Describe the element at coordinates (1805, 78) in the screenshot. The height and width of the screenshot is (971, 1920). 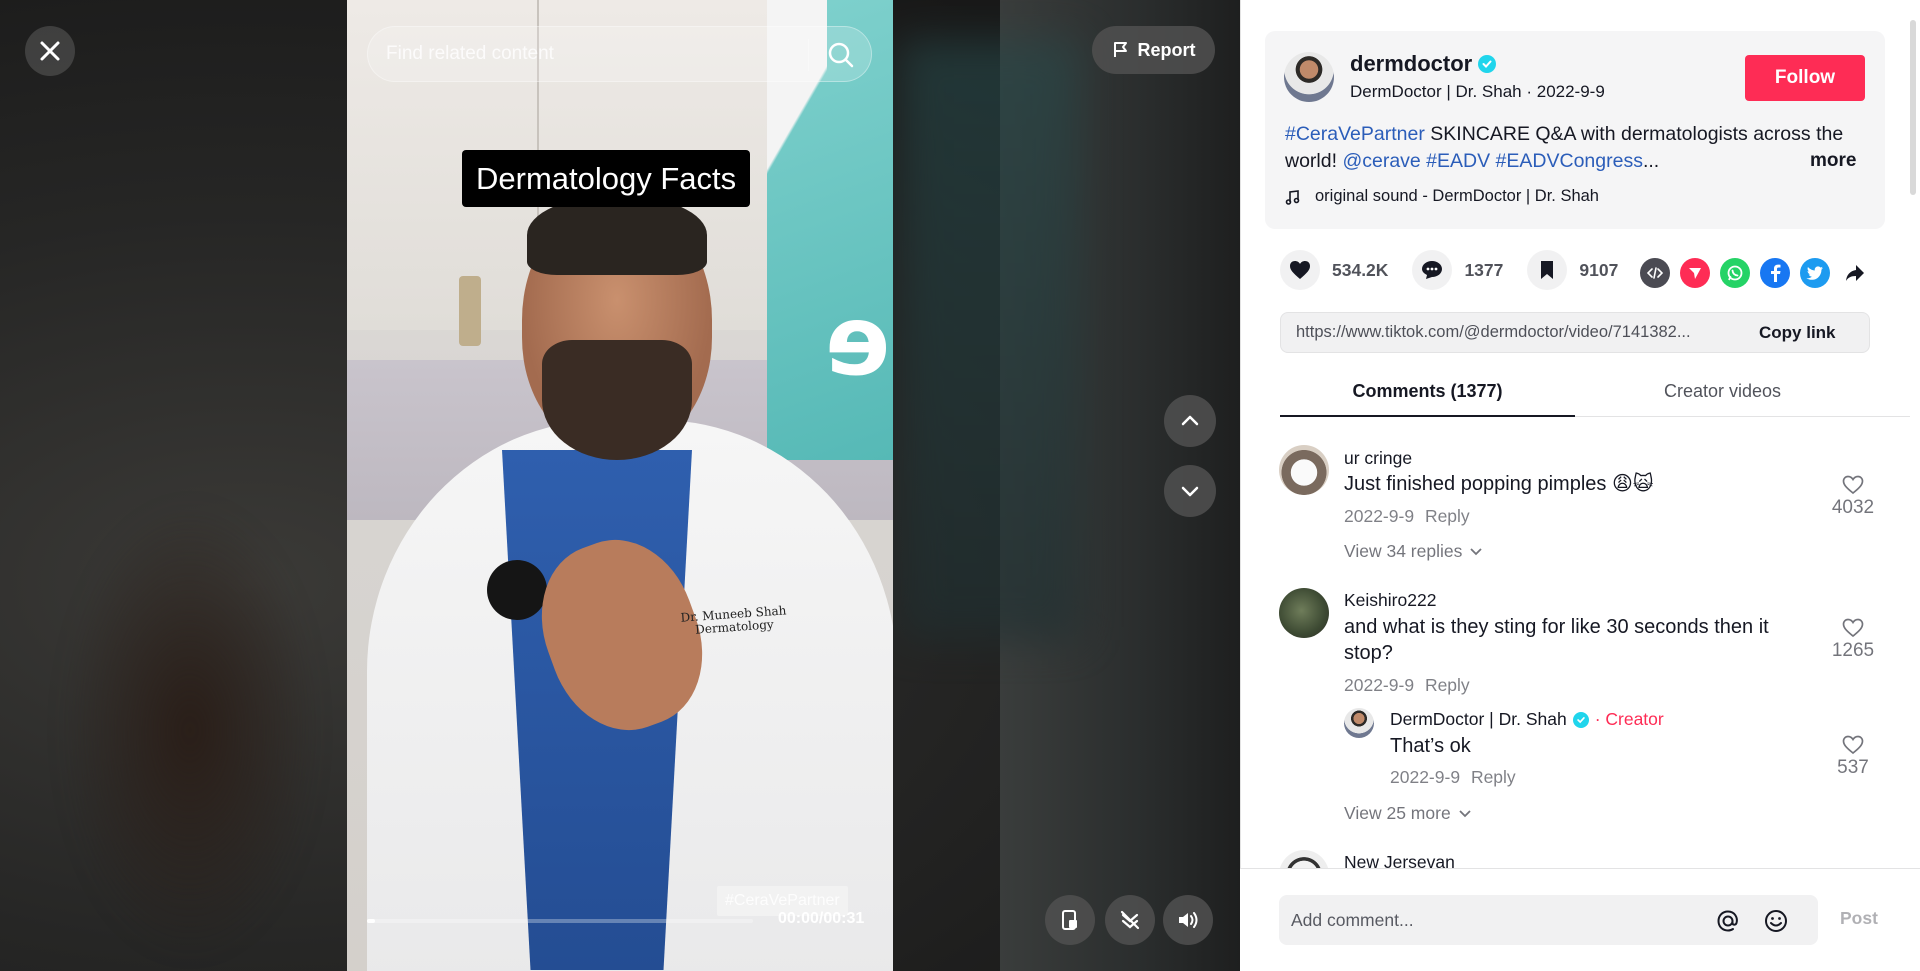
I see `follow-button: Follow` at that location.